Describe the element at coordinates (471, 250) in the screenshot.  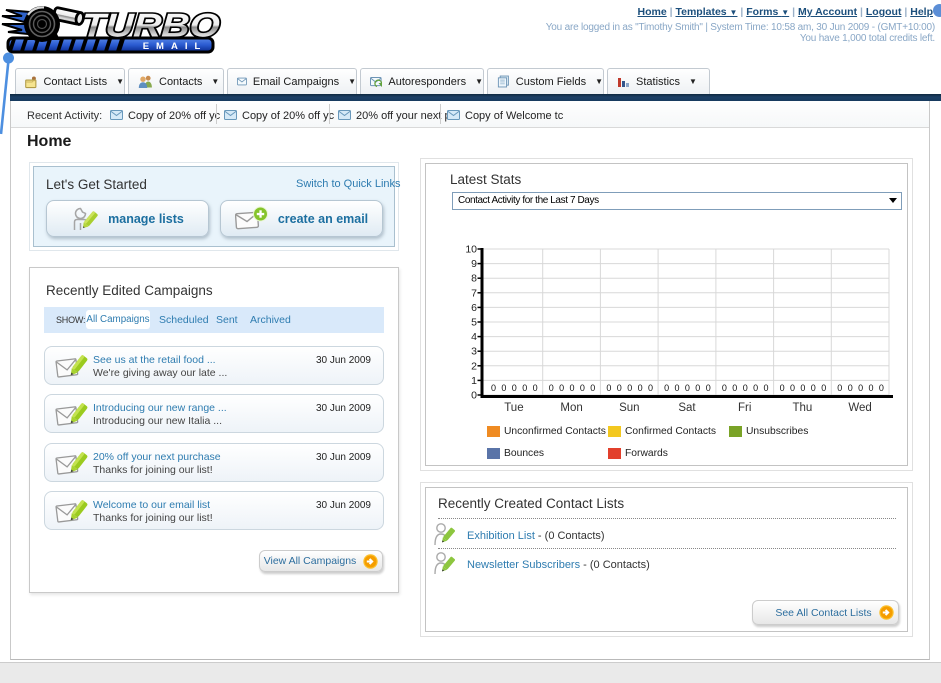
I see `svg-text: 10` at that location.